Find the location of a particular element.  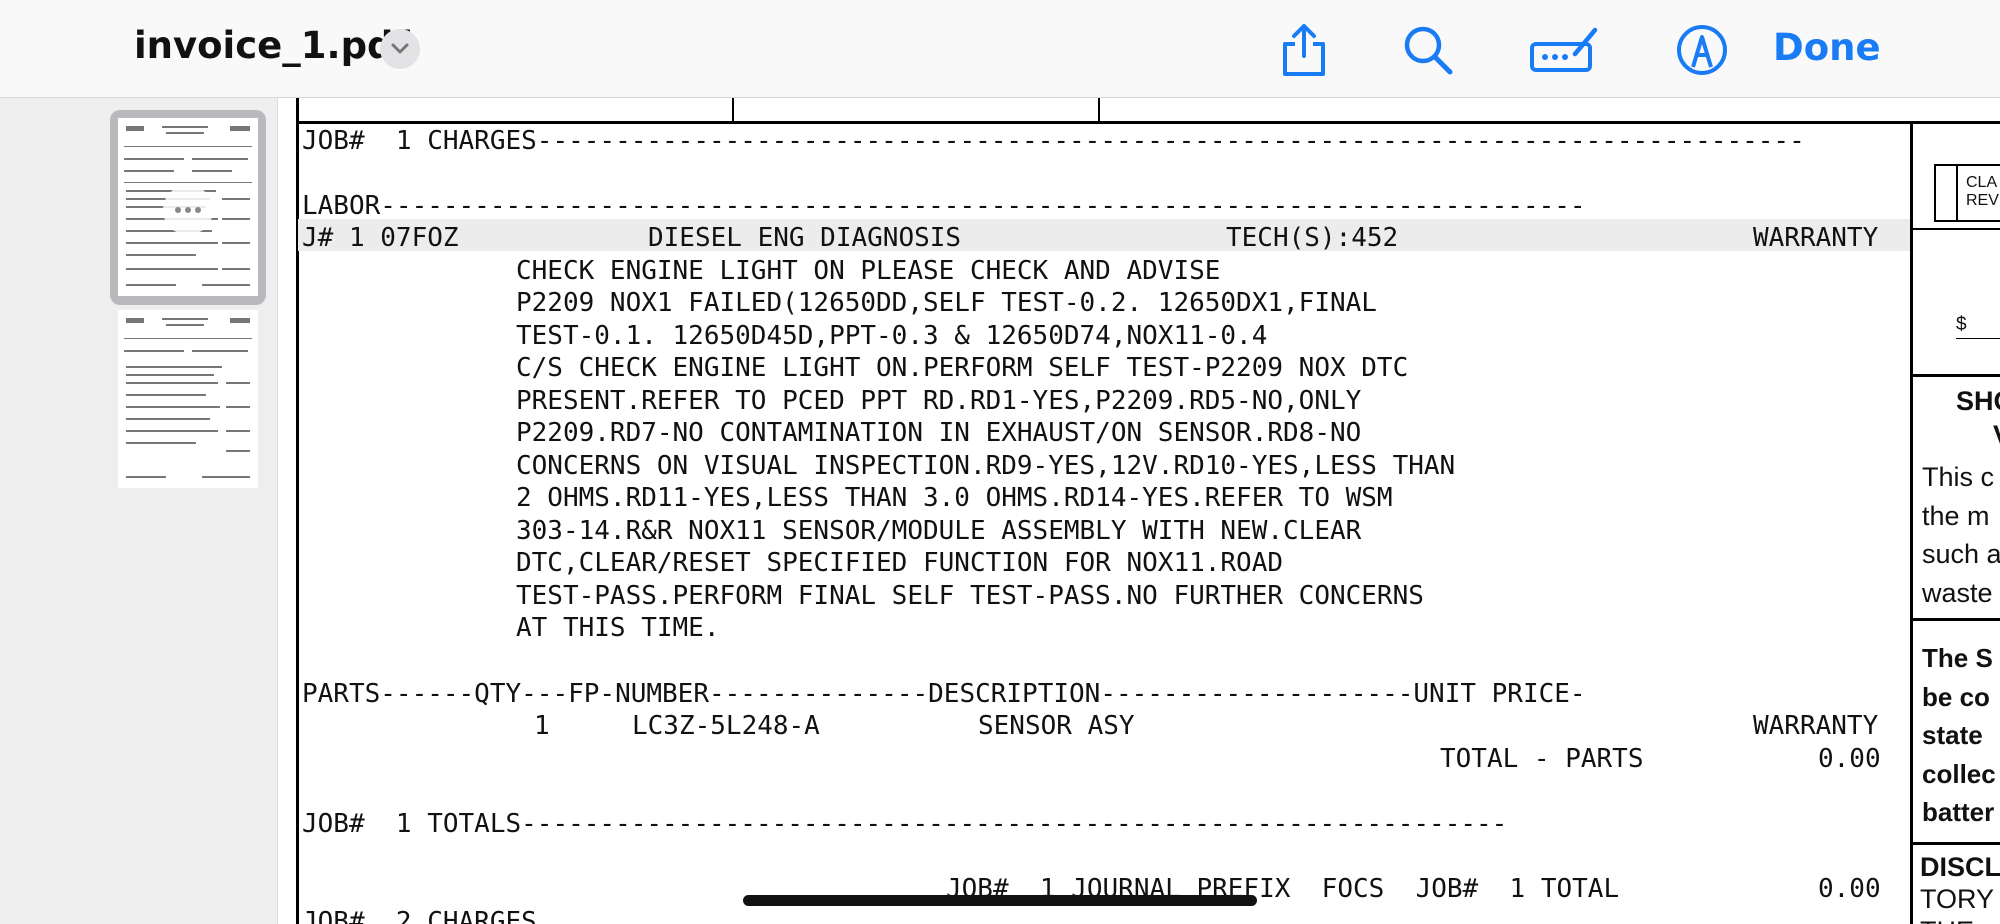

parts-qty: 1 is located at coordinates (542, 726).